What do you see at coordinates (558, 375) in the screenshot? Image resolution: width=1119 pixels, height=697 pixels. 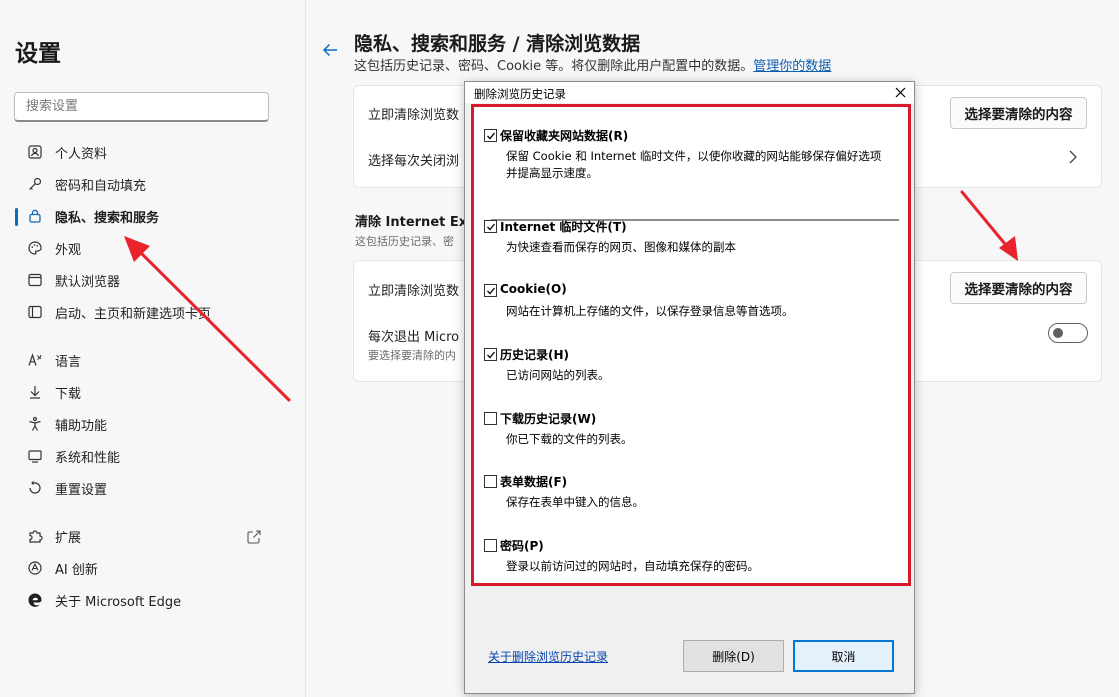 I see `option-description: 已访问网站的列表。` at bounding box center [558, 375].